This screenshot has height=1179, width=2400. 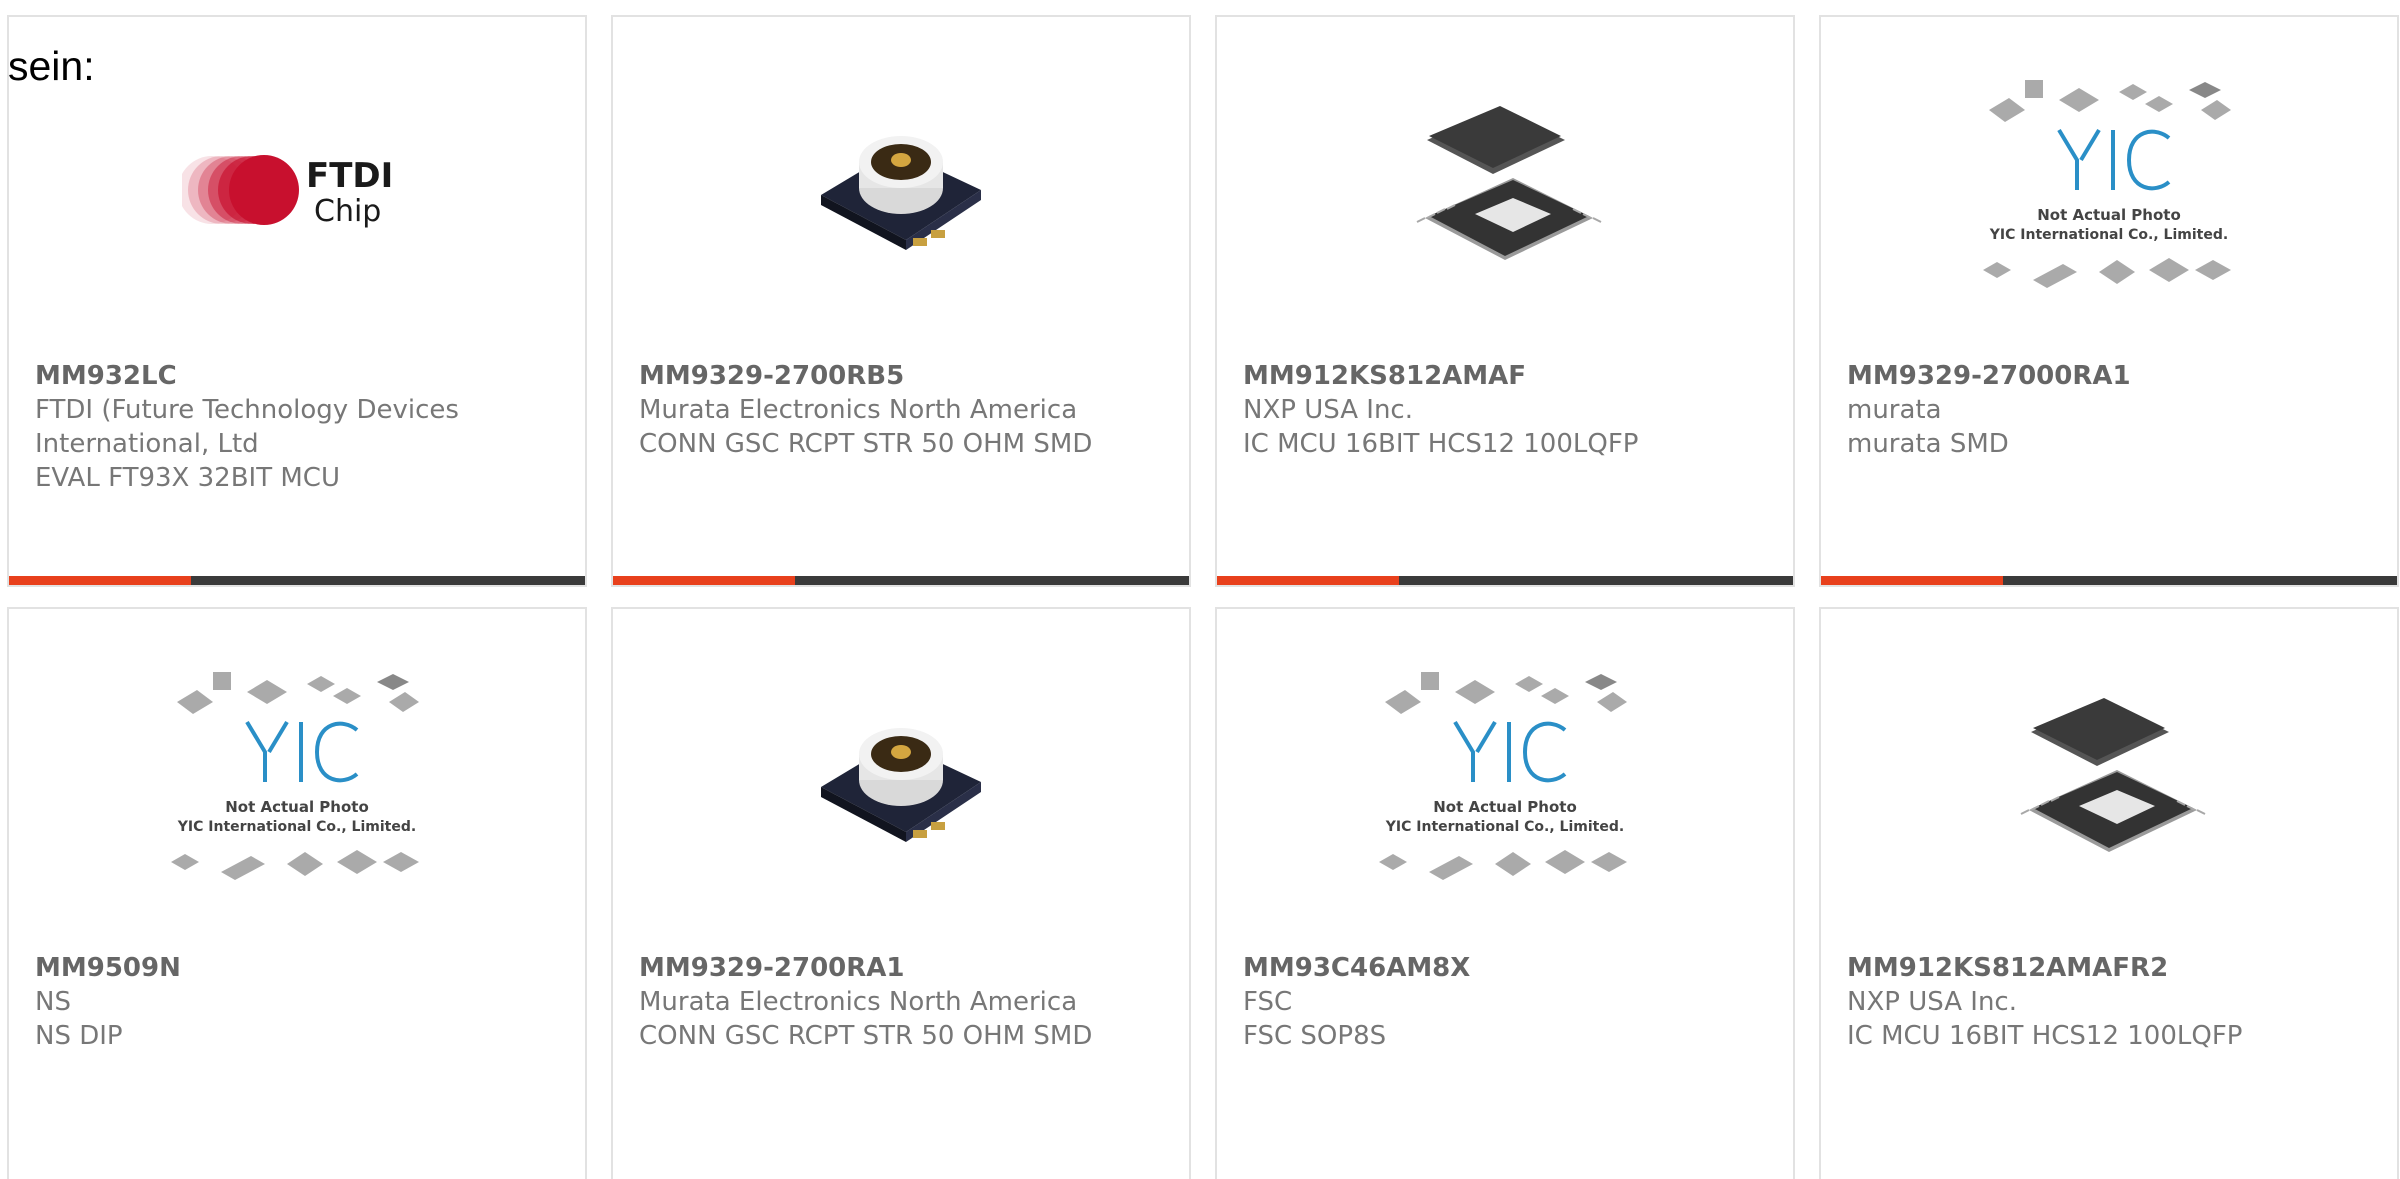 What do you see at coordinates (1894, 410) in the screenshot?
I see `manufacturer: murata` at bounding box center [1894, 410].